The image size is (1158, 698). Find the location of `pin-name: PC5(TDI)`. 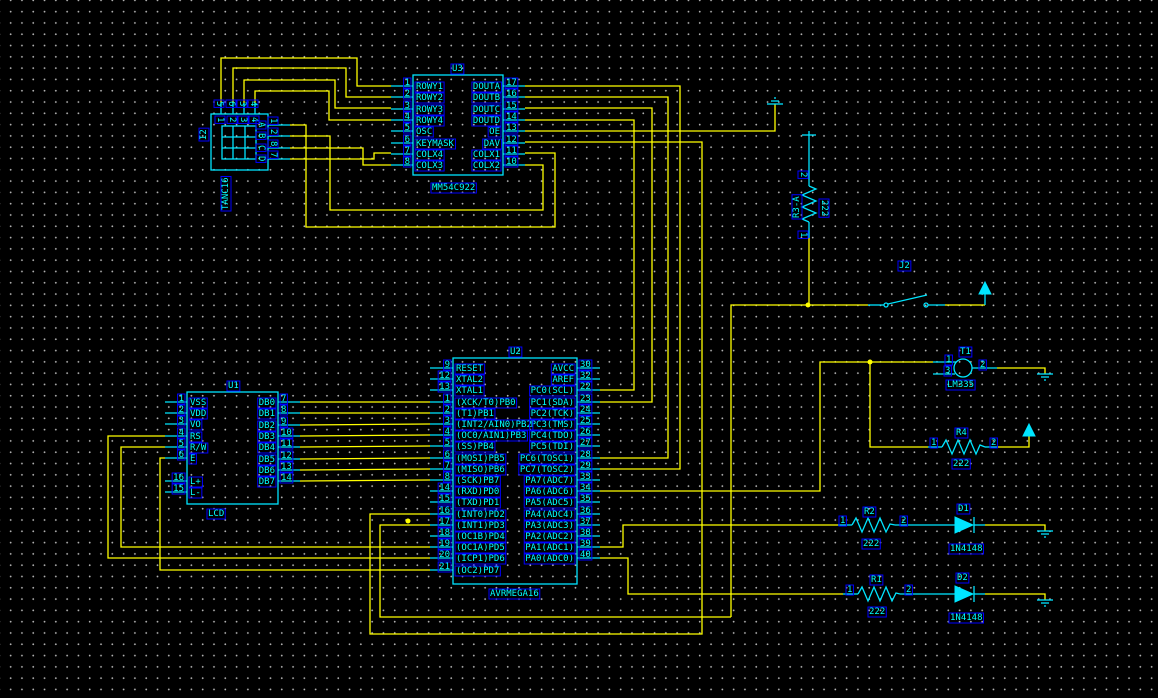

pin-name: PC5(TDI) is located at coordinates (552, 447).